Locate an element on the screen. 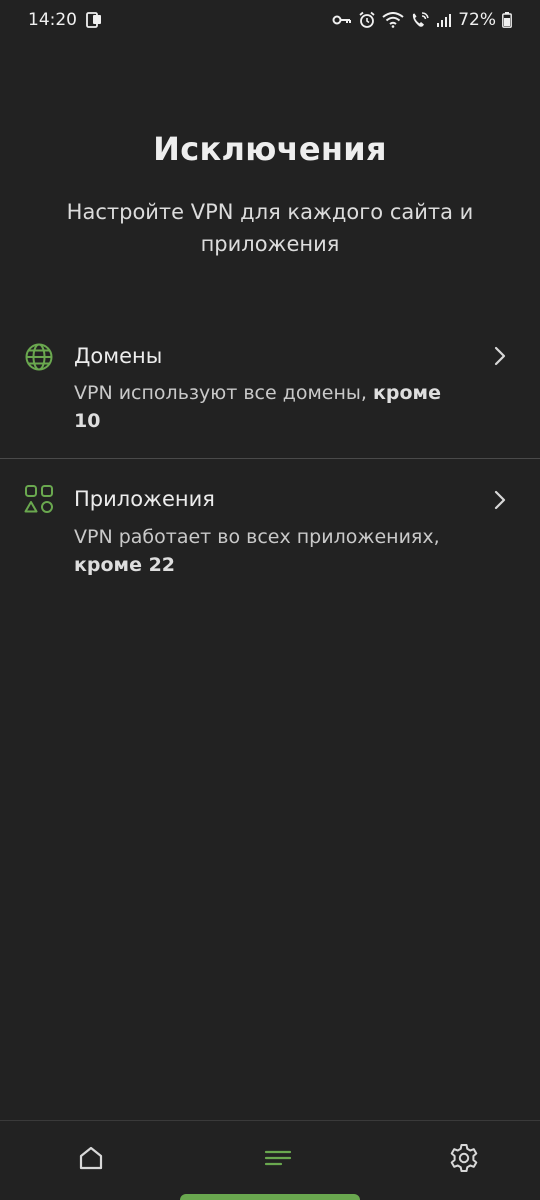  domains-description: VPN используют все домены, кроме 10 is located at coordinates (274, 407).